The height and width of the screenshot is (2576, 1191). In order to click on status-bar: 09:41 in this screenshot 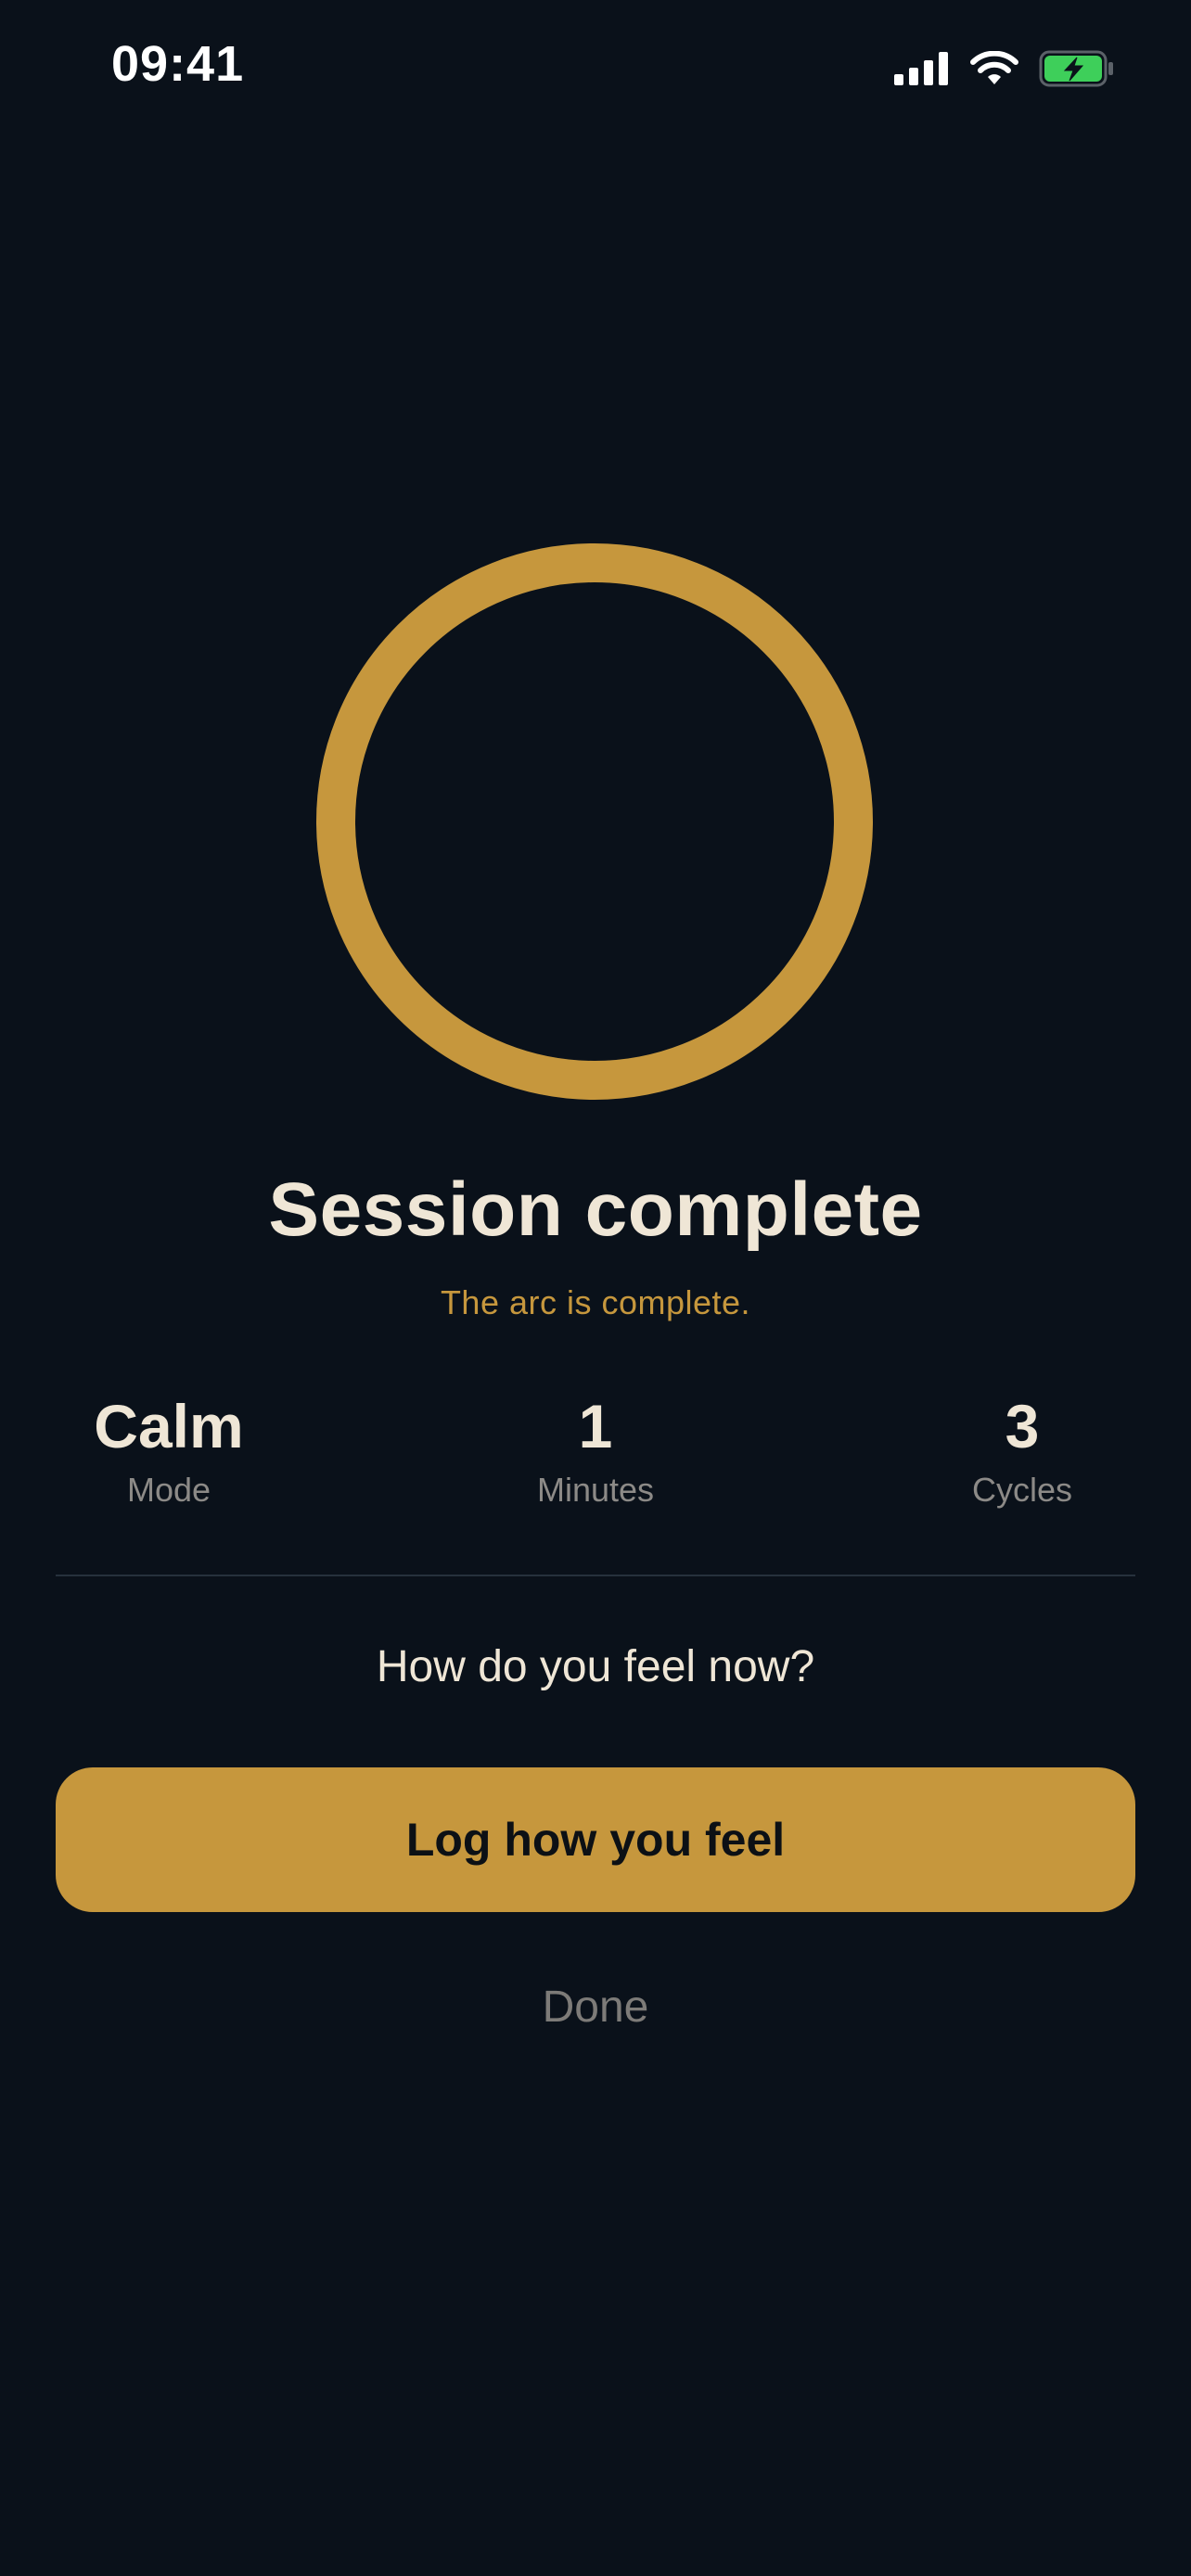, I will do `click(595, 69)`.